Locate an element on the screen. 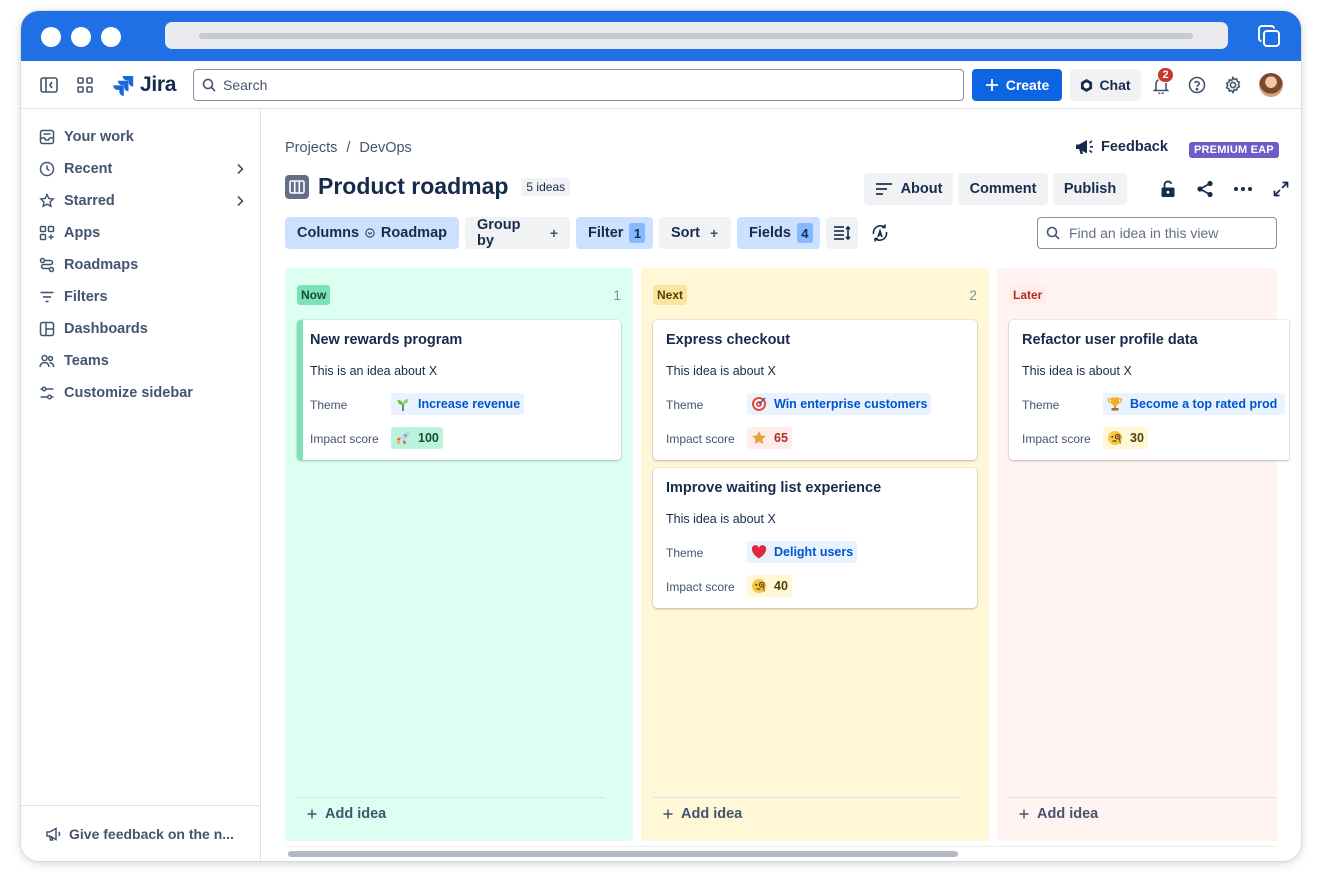 The width and height of the screenshot is (1322, 892). fullscreen-icon is located at coordinates (1281, 189).